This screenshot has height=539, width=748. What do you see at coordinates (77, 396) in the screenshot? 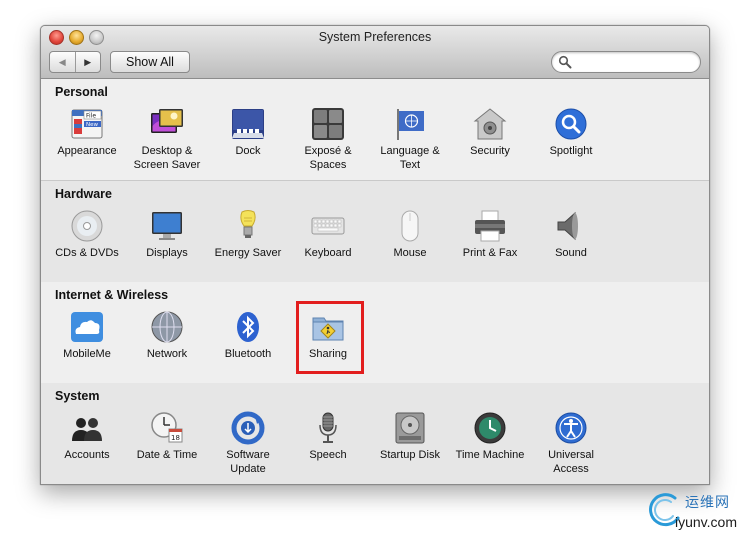
I see `section-title: System` at bounding box center [77, 396].